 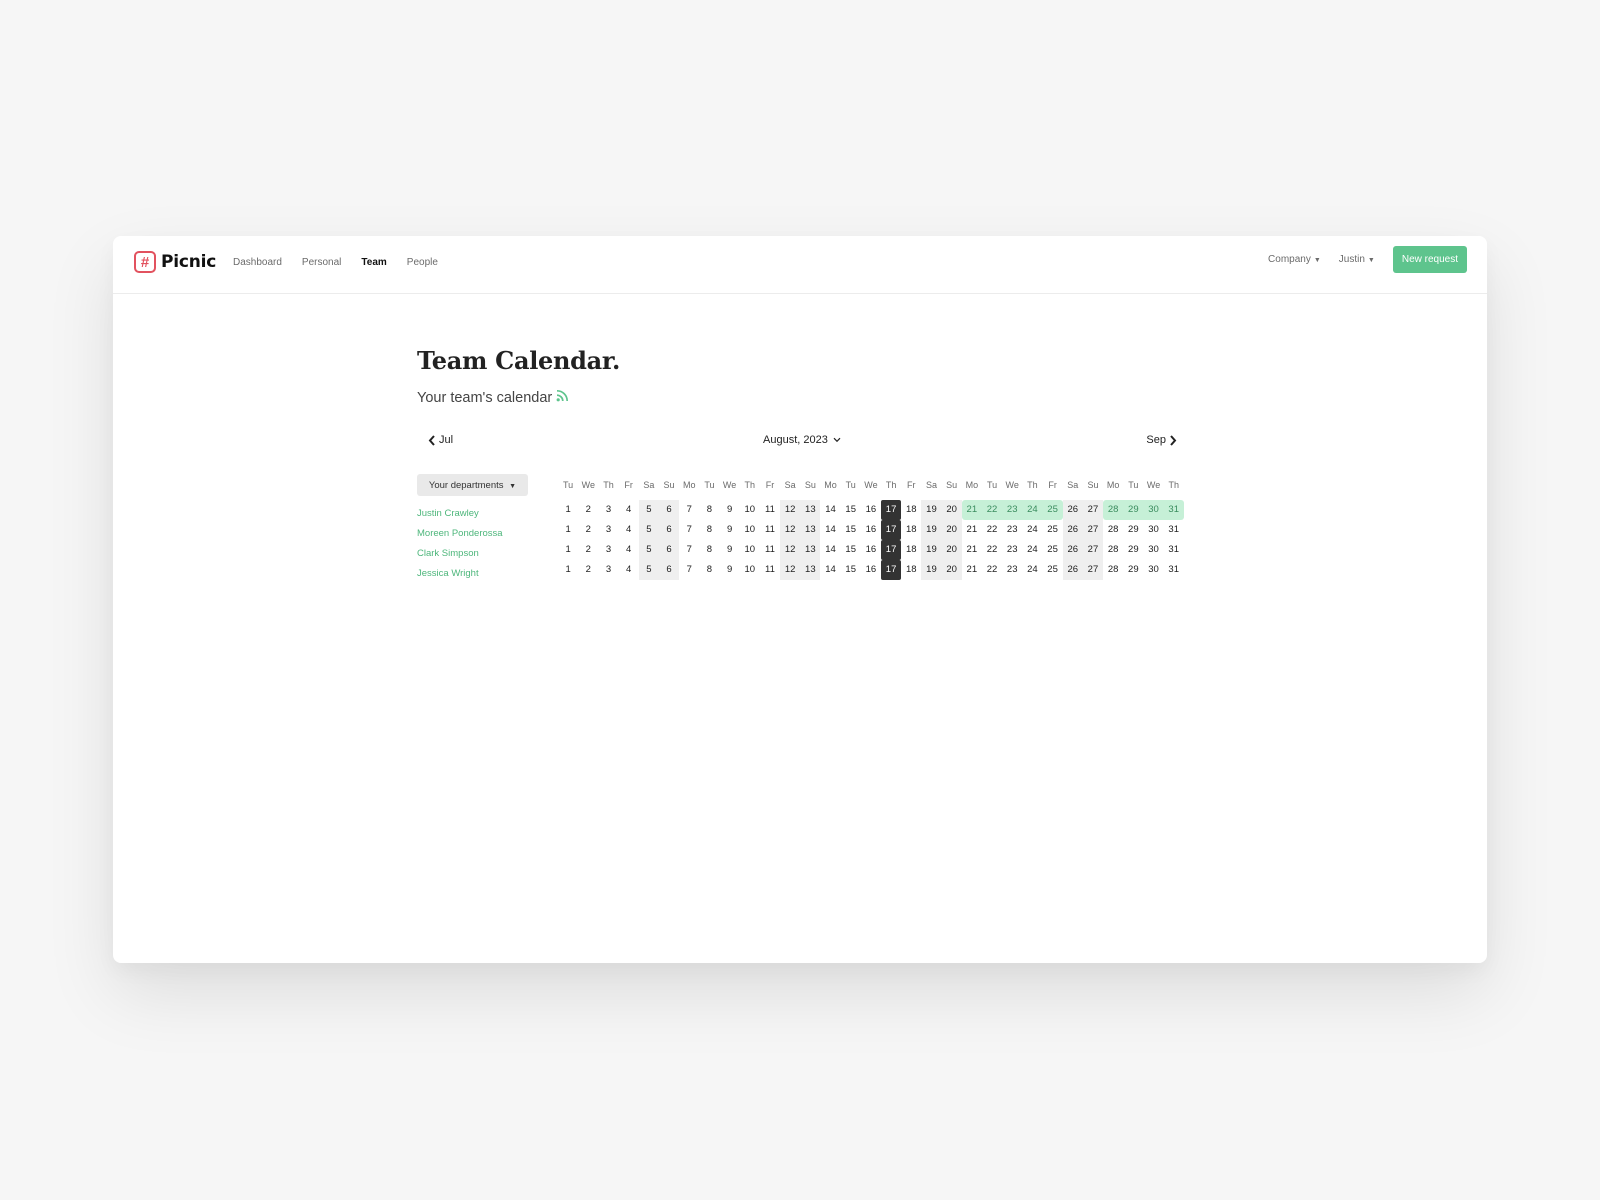 I want to click on company-dropdown: Company ▼, so click(x=1294, y=259).